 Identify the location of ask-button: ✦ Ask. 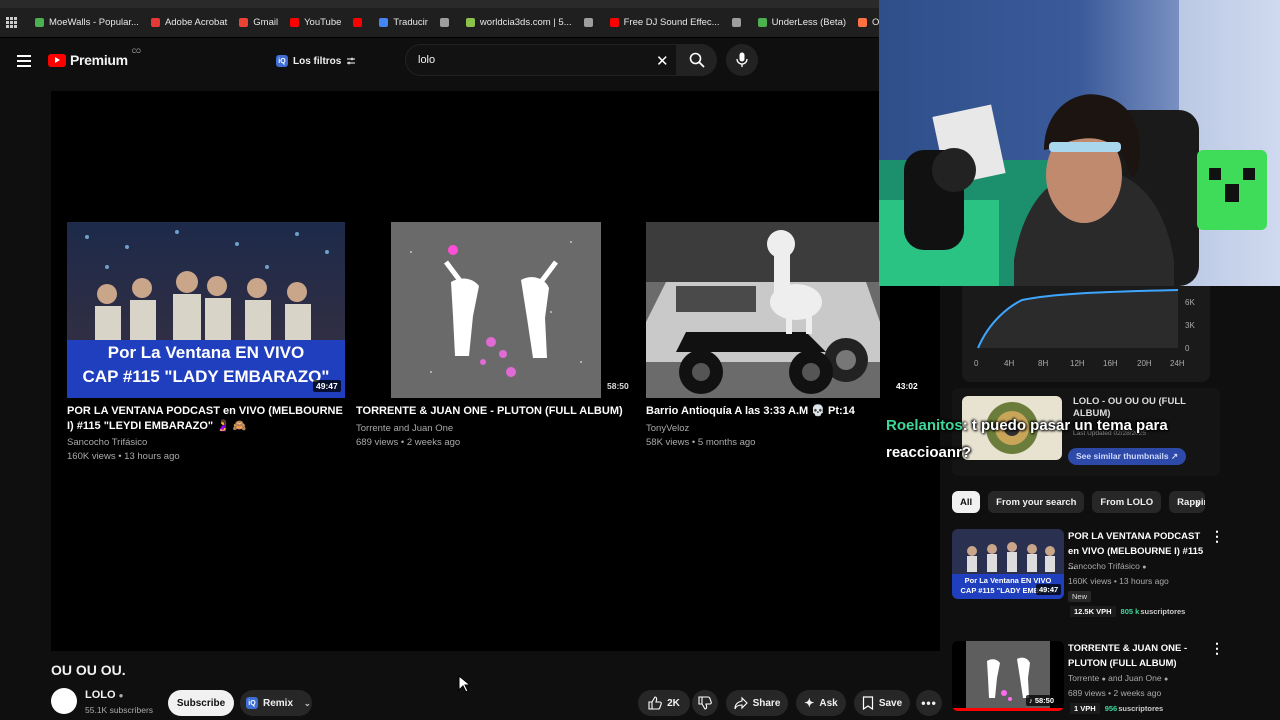
(821, 703).